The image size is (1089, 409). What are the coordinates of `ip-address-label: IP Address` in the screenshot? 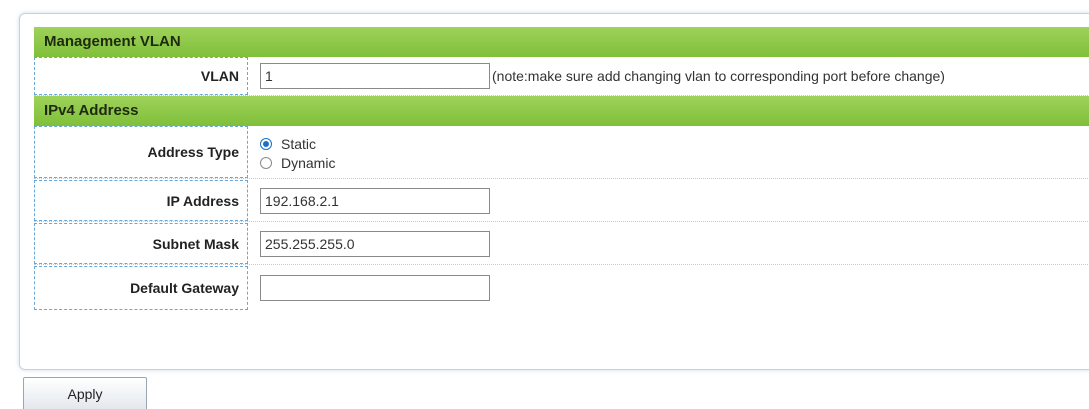 It's located at (141, 200).